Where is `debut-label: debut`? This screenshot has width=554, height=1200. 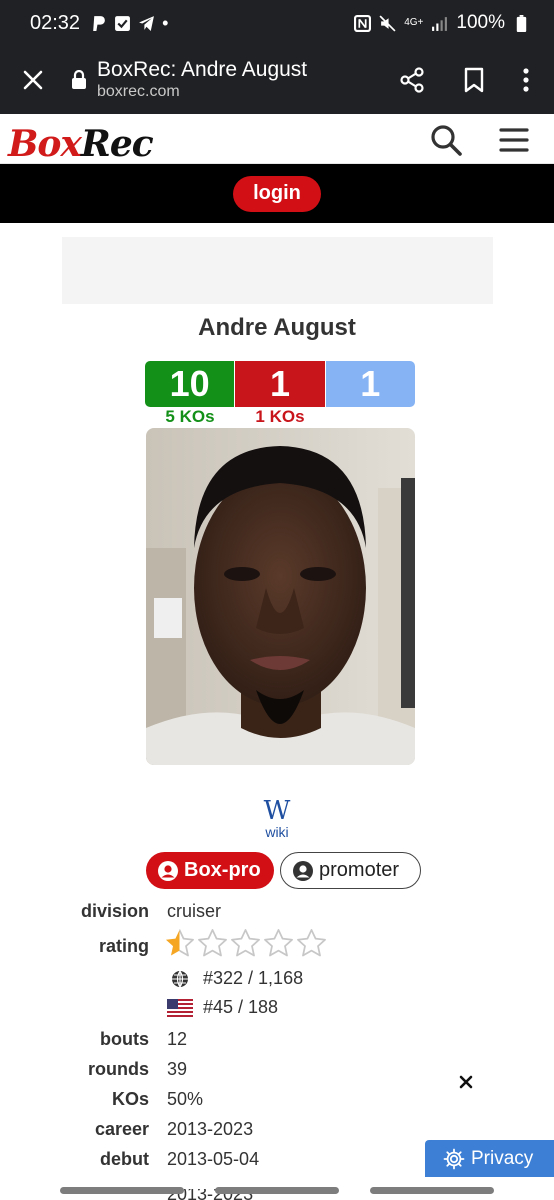
debut-label: debut is located at coordinates (124, 1159).